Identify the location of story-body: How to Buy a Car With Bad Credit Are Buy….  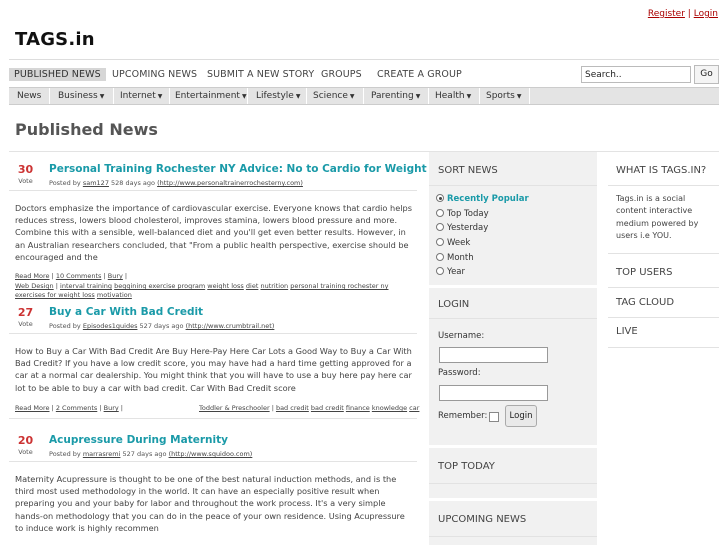
(213, 369).